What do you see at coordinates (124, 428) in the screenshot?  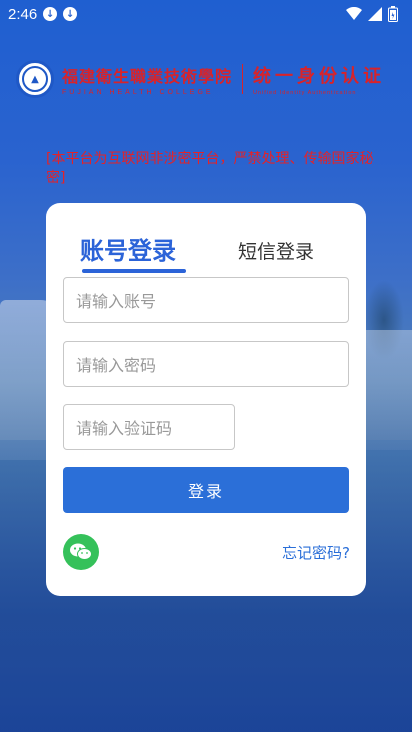 I see `captcha-input-placeholder: 请输入验证码` at bounding box center [124, 428].